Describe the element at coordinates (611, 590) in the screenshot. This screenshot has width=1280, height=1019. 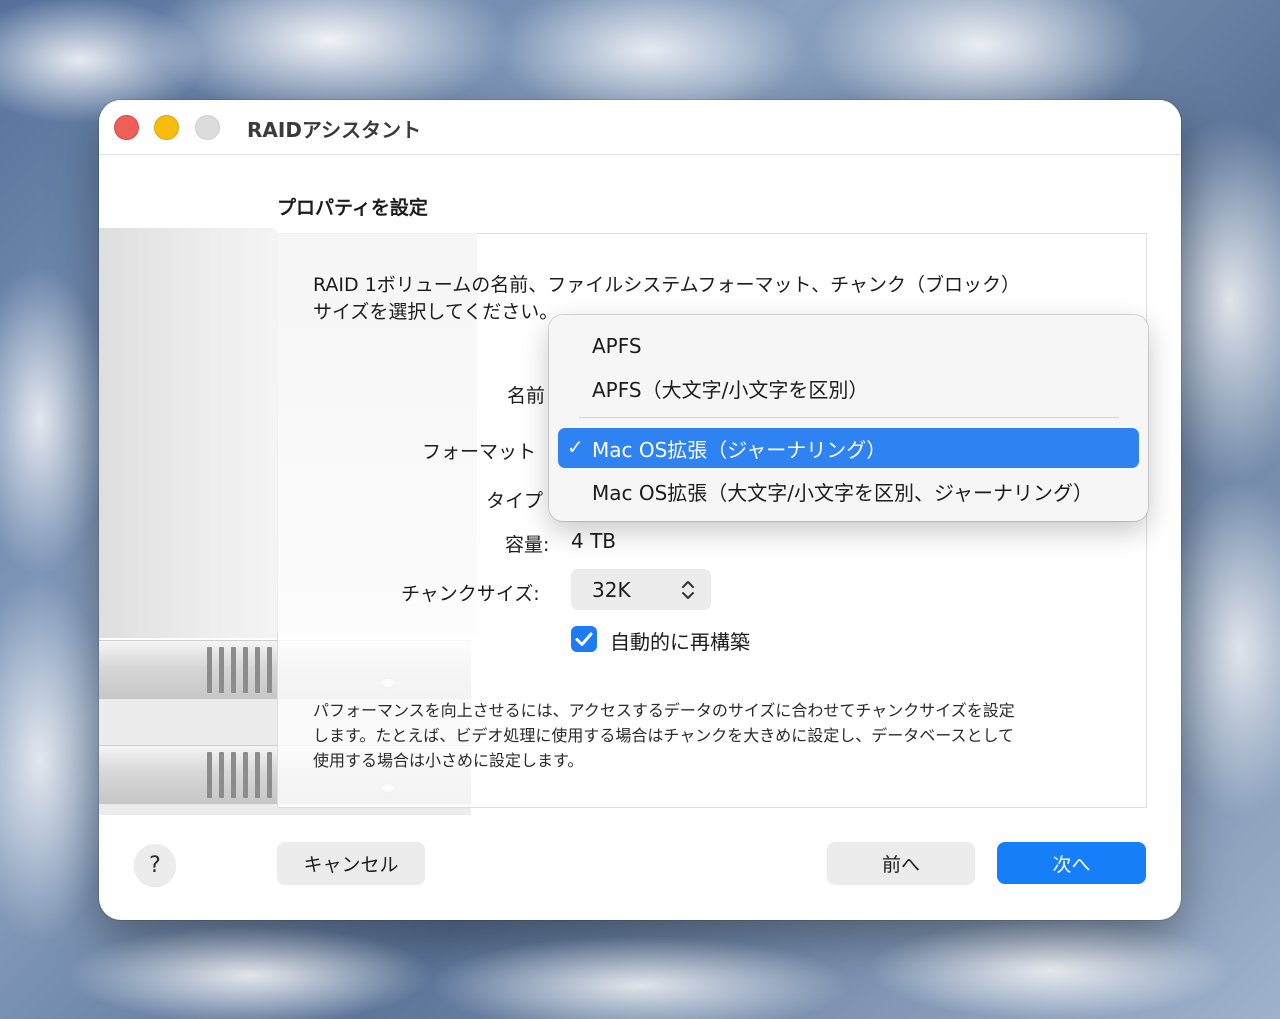
I see `chunk-size-value: 32K` at that location.